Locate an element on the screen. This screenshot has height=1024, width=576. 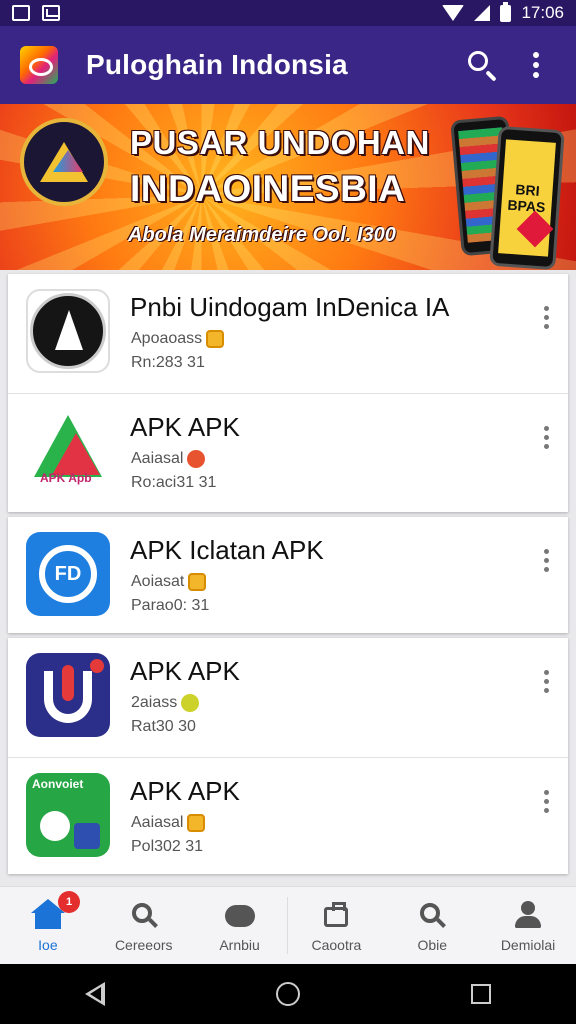
red-drop-icon is located at coordinates (68, 695).